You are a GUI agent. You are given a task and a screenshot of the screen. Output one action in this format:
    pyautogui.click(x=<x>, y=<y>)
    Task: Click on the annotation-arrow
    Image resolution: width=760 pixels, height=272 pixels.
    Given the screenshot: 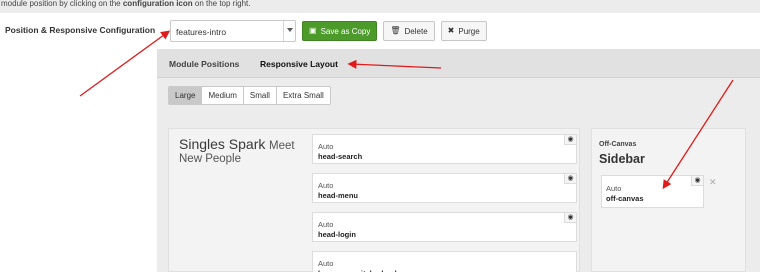 What is the action you would take?
    pyautogui.click(x=125, y=63)
    